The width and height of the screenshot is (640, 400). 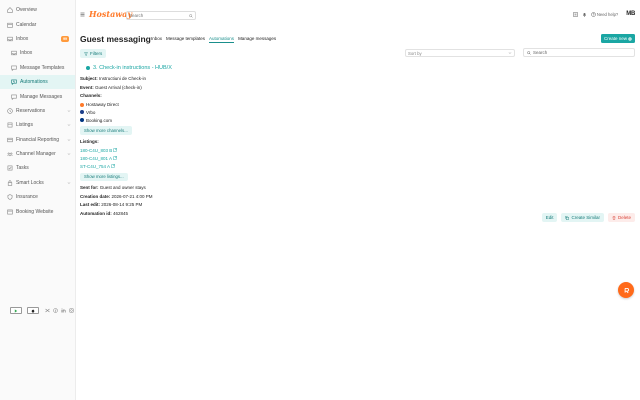 I want to click on listing-link: 180-C4U_801 A, so click(x=116, y=158).